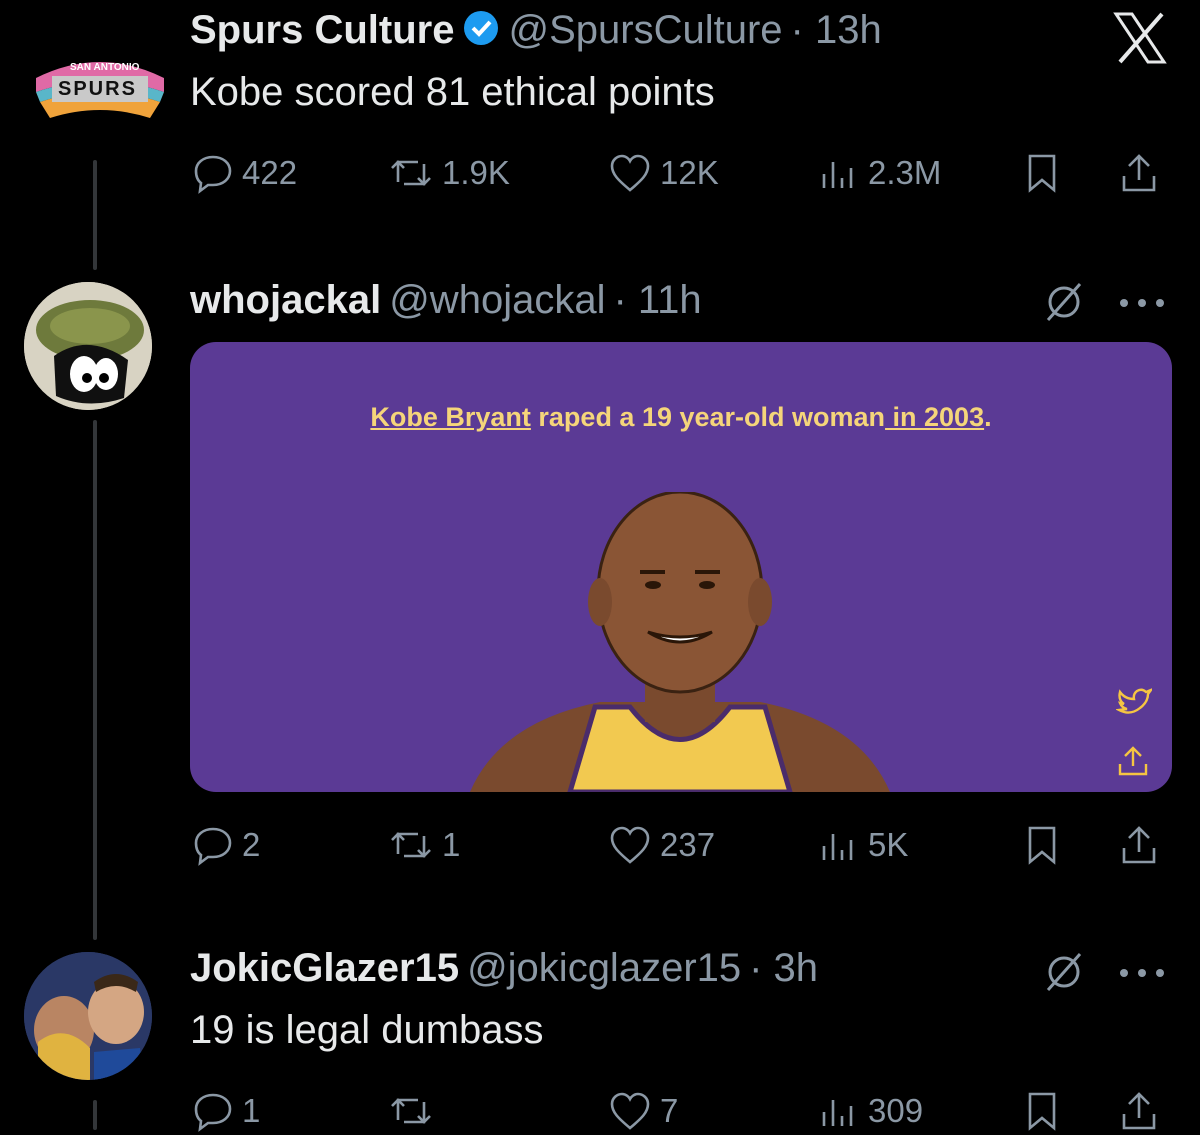  I want to click on x-logo-icon, so click(1140, 38).